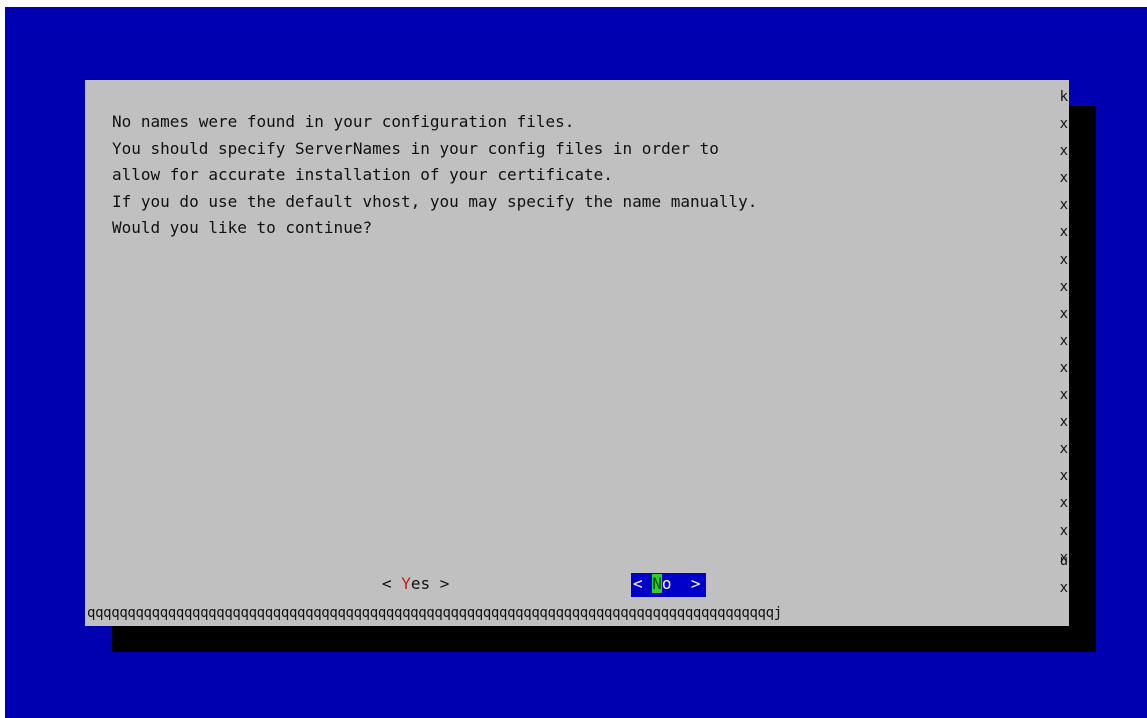 The height and width of the screenshot is (718, 1147). Describe the element at coordinates (686, 583) in the screenshot. I see `no-button-close: >` at that location.